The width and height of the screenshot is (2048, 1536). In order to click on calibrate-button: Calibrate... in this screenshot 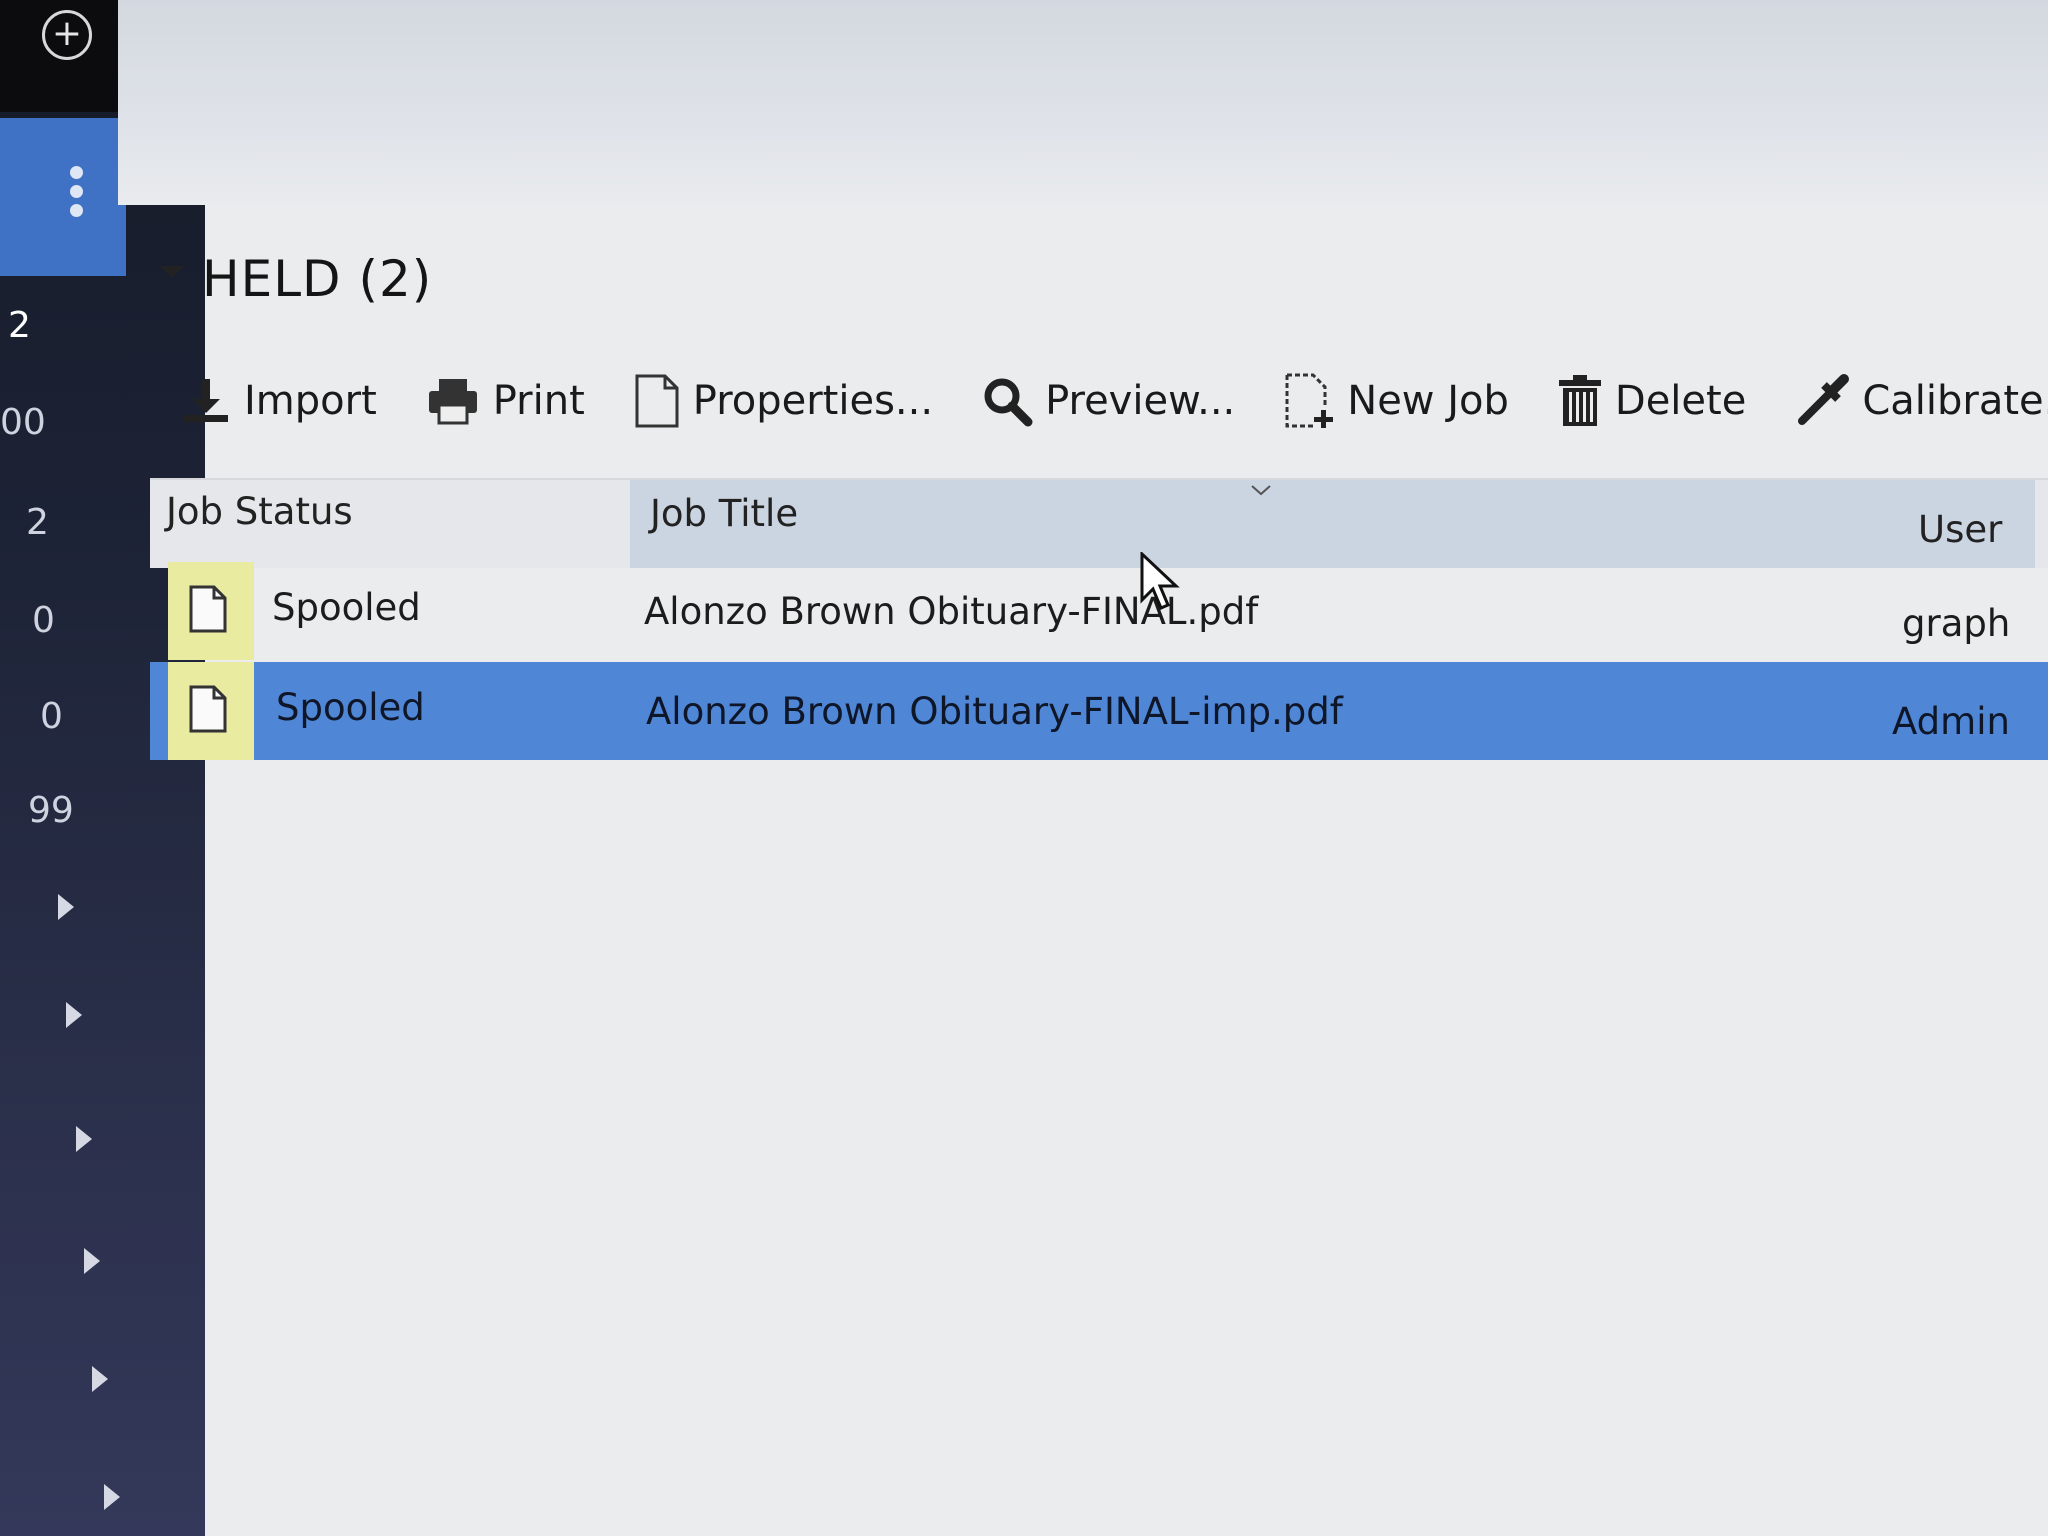, I will do `click(1921, 401)`.